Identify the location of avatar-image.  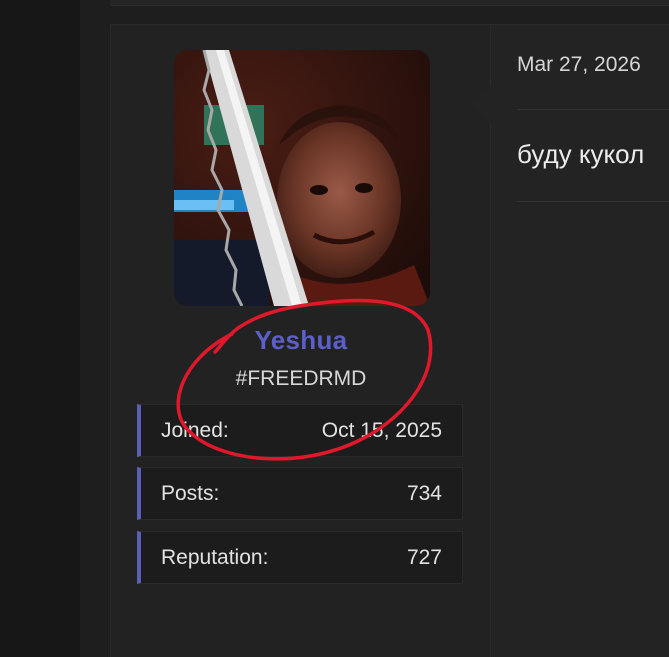
(302, 178).